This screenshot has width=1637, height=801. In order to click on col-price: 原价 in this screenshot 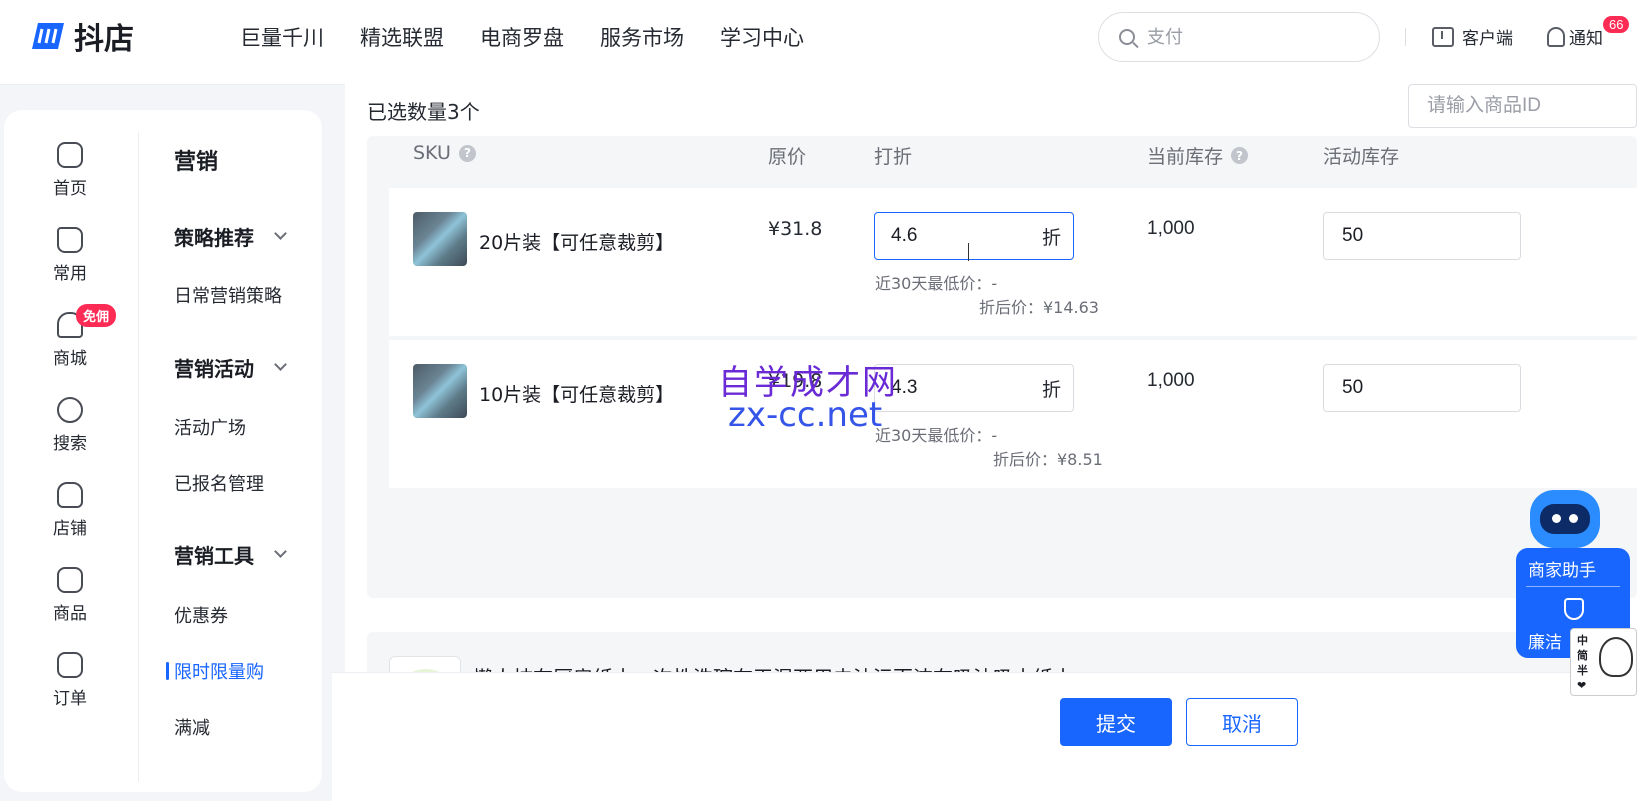, I will do `click(787, 157)`.